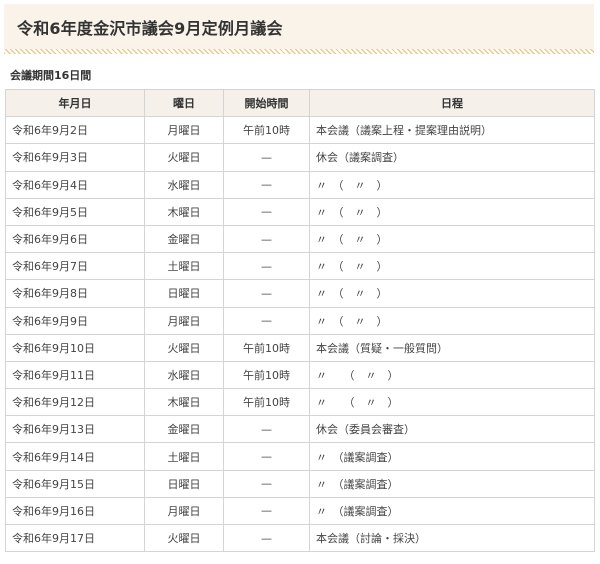  What do you see at coordinates (75, 266) in the screenshot?
I see `cell-date: 令和6年9月7日` at bounding box center [75, 266].